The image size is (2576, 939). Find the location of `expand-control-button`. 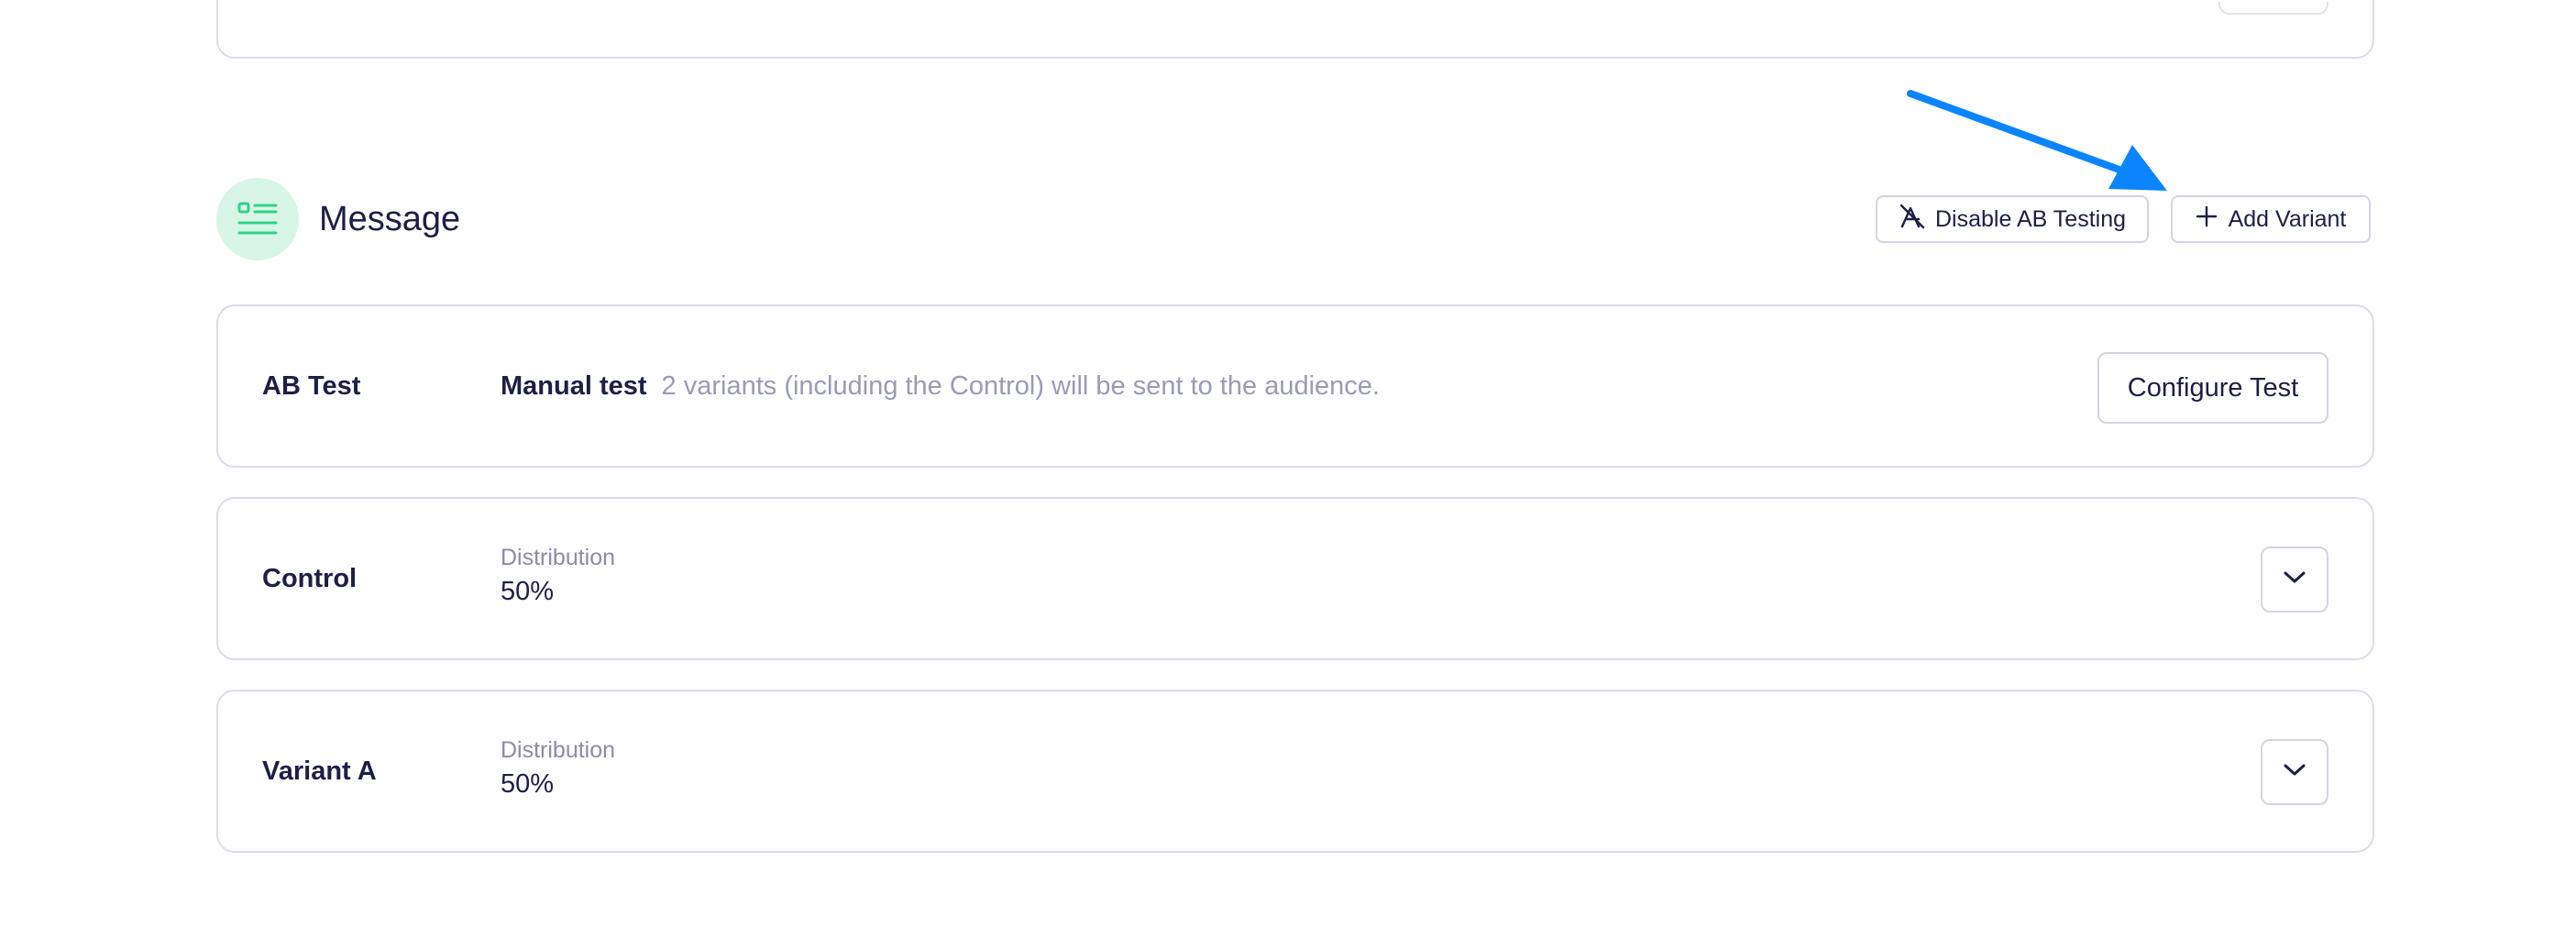

expand-control-button is located at coordinates (2294, 580).